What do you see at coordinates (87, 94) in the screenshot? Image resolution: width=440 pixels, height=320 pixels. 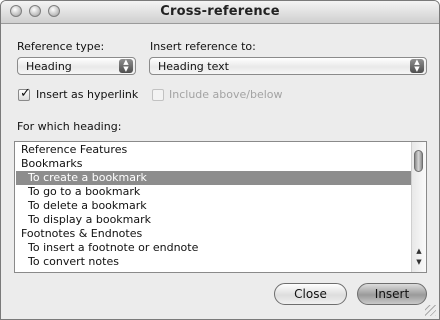 I see `insert-as-hyperlink-label: Insert as hyperlink` at bounding box center [87, 94].